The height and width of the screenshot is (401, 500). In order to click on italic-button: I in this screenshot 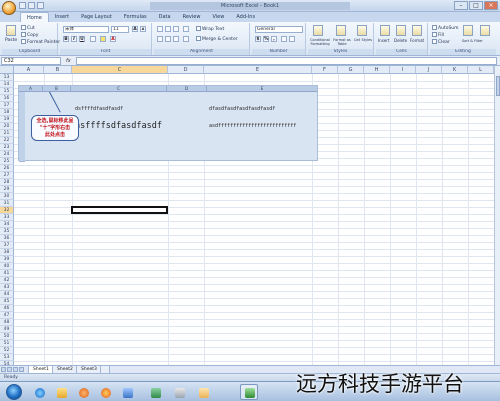, I will do `click(74, 39)`.